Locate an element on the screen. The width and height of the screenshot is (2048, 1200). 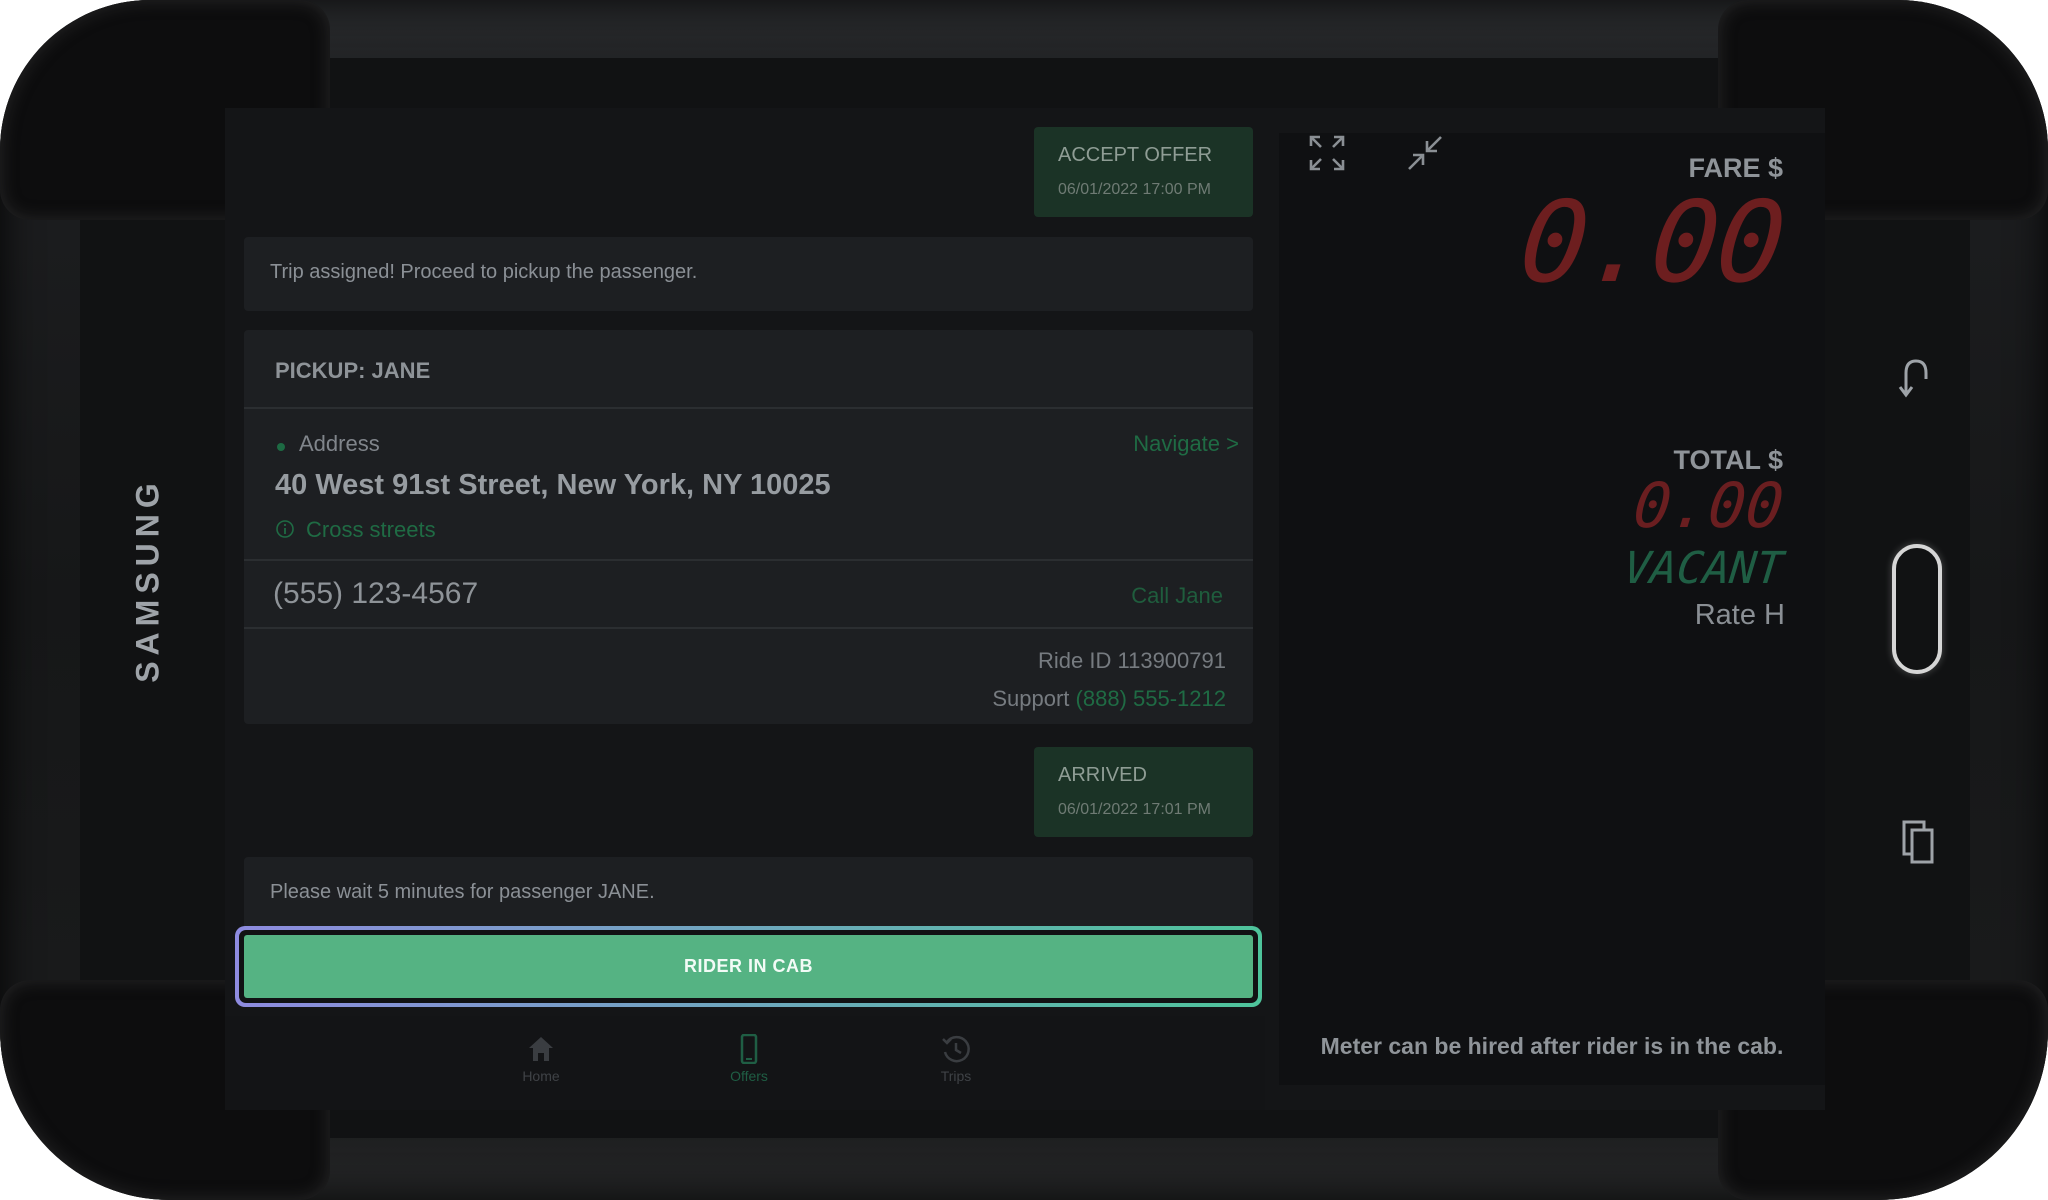
support-line: Support (888) 555-1212 is located at coordinates (1109, 699).